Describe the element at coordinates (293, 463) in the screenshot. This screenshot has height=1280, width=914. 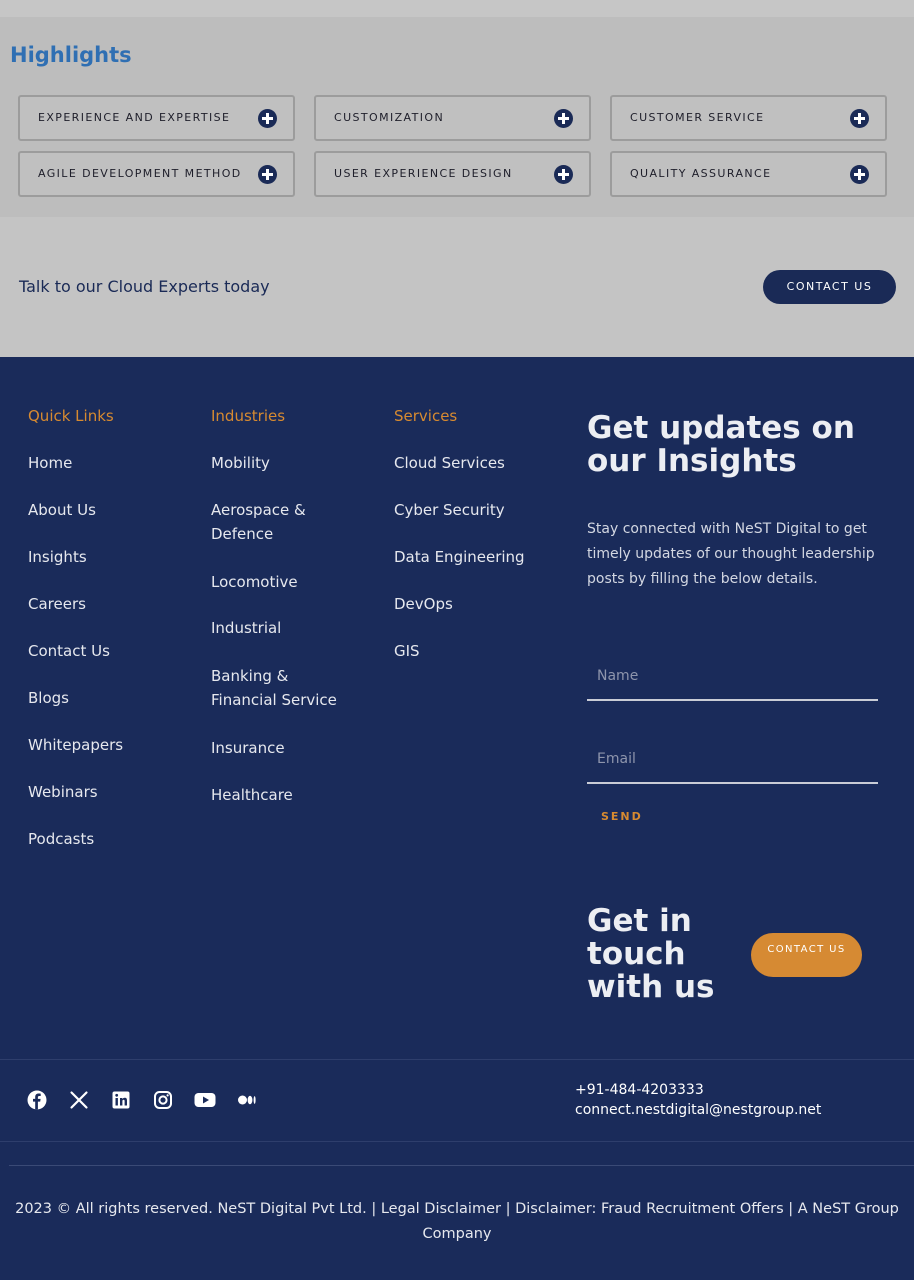
I see `footer-link-mobility: Mobility` at that location.